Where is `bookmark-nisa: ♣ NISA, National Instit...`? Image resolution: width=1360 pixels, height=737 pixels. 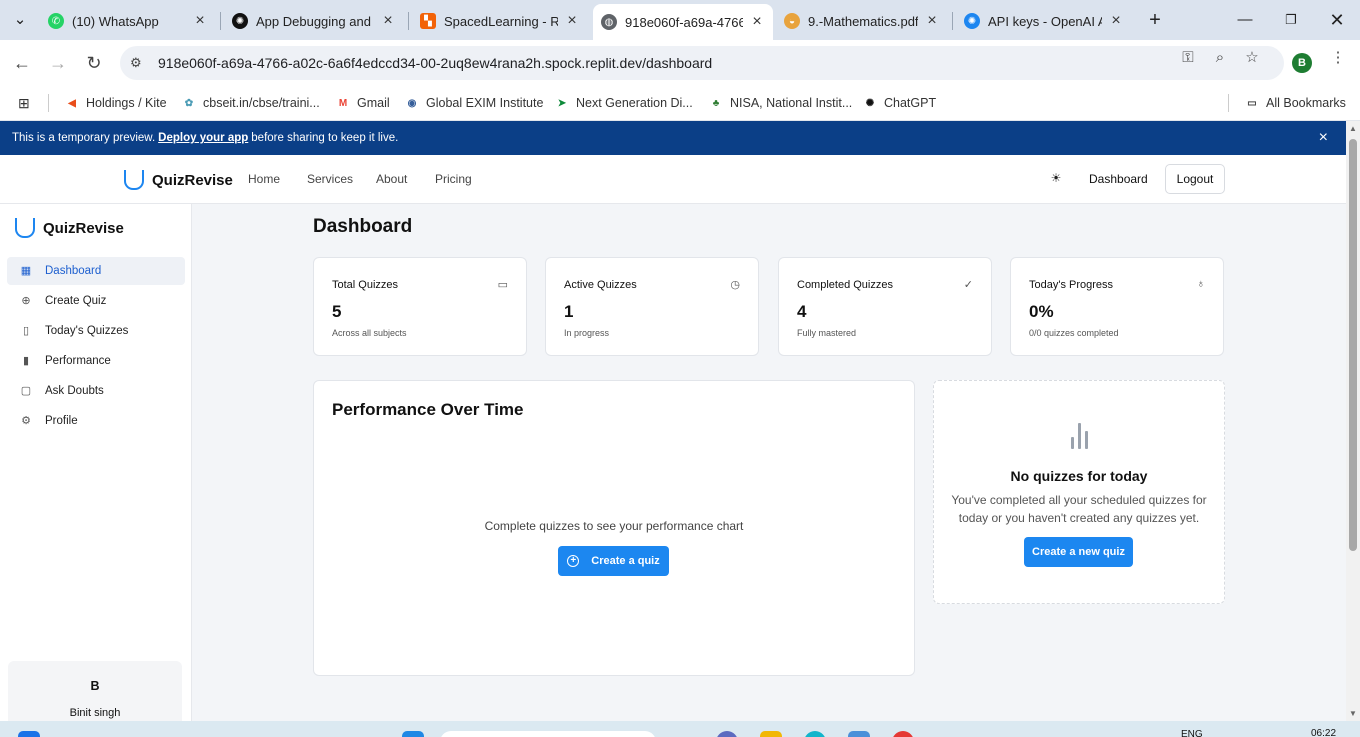 bookmark-nisa: ♣ NISA, National Instit... is located at coordinates (780, 103).